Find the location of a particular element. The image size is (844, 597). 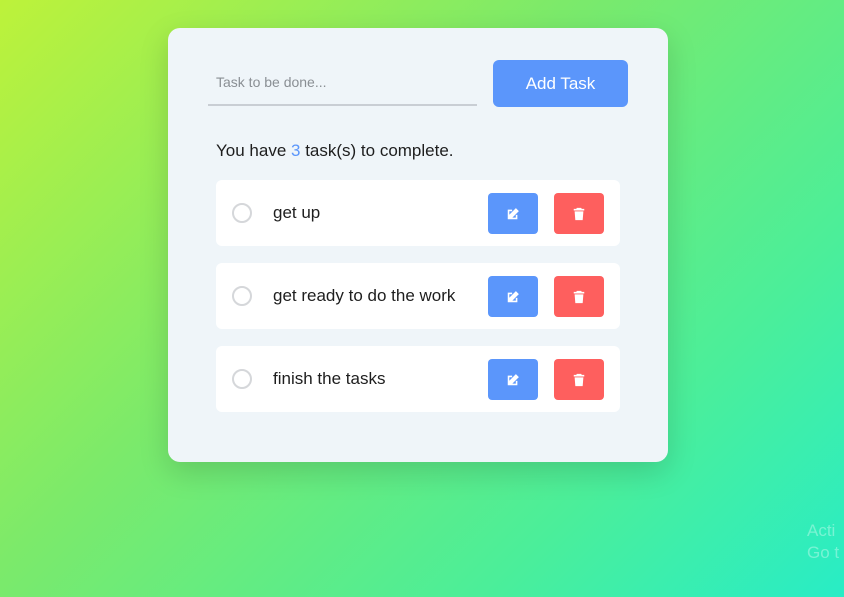

watermark-line-1: Acti is located at coordinates (821, 530).